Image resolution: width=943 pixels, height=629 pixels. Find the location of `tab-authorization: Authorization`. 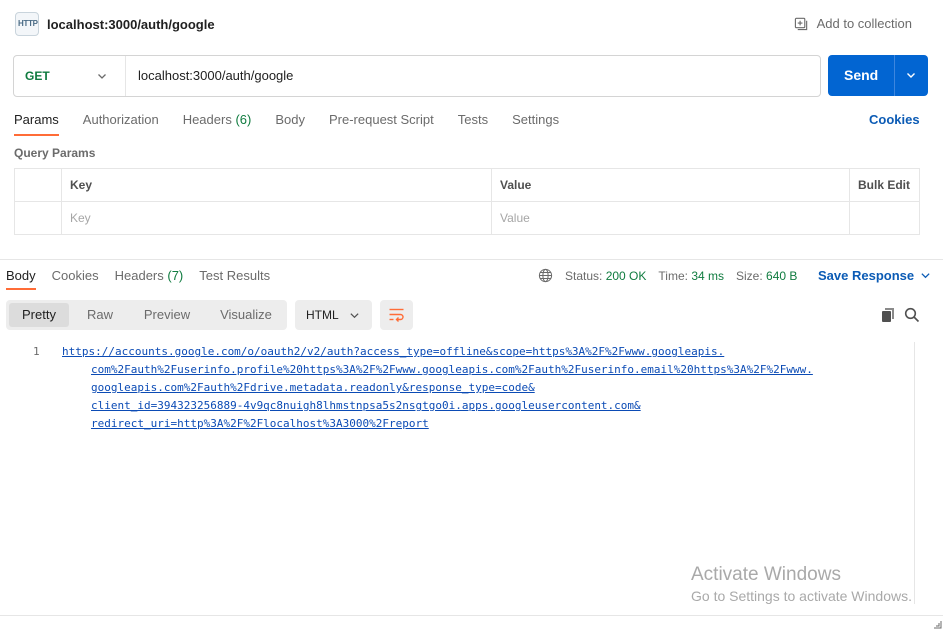

tab-authorization: Authorization is located at coordinates (121, 124).